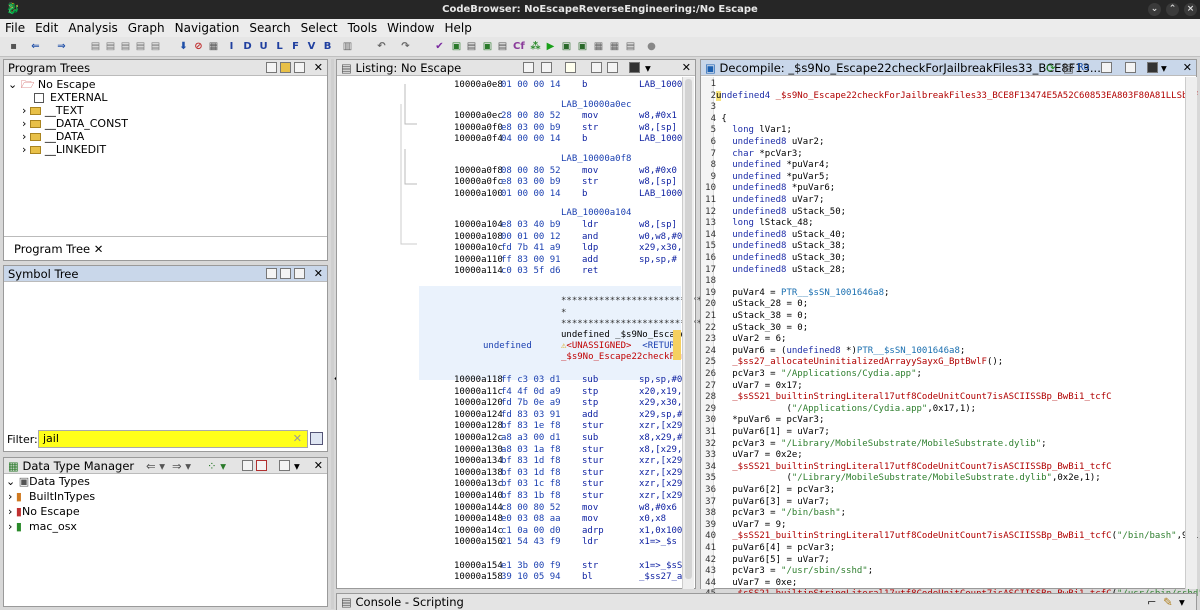 The width and height of the screenshot is (1200, 610). I want to click on code-line: 33 uVar7 = 0x2e;, so click(752, 456).